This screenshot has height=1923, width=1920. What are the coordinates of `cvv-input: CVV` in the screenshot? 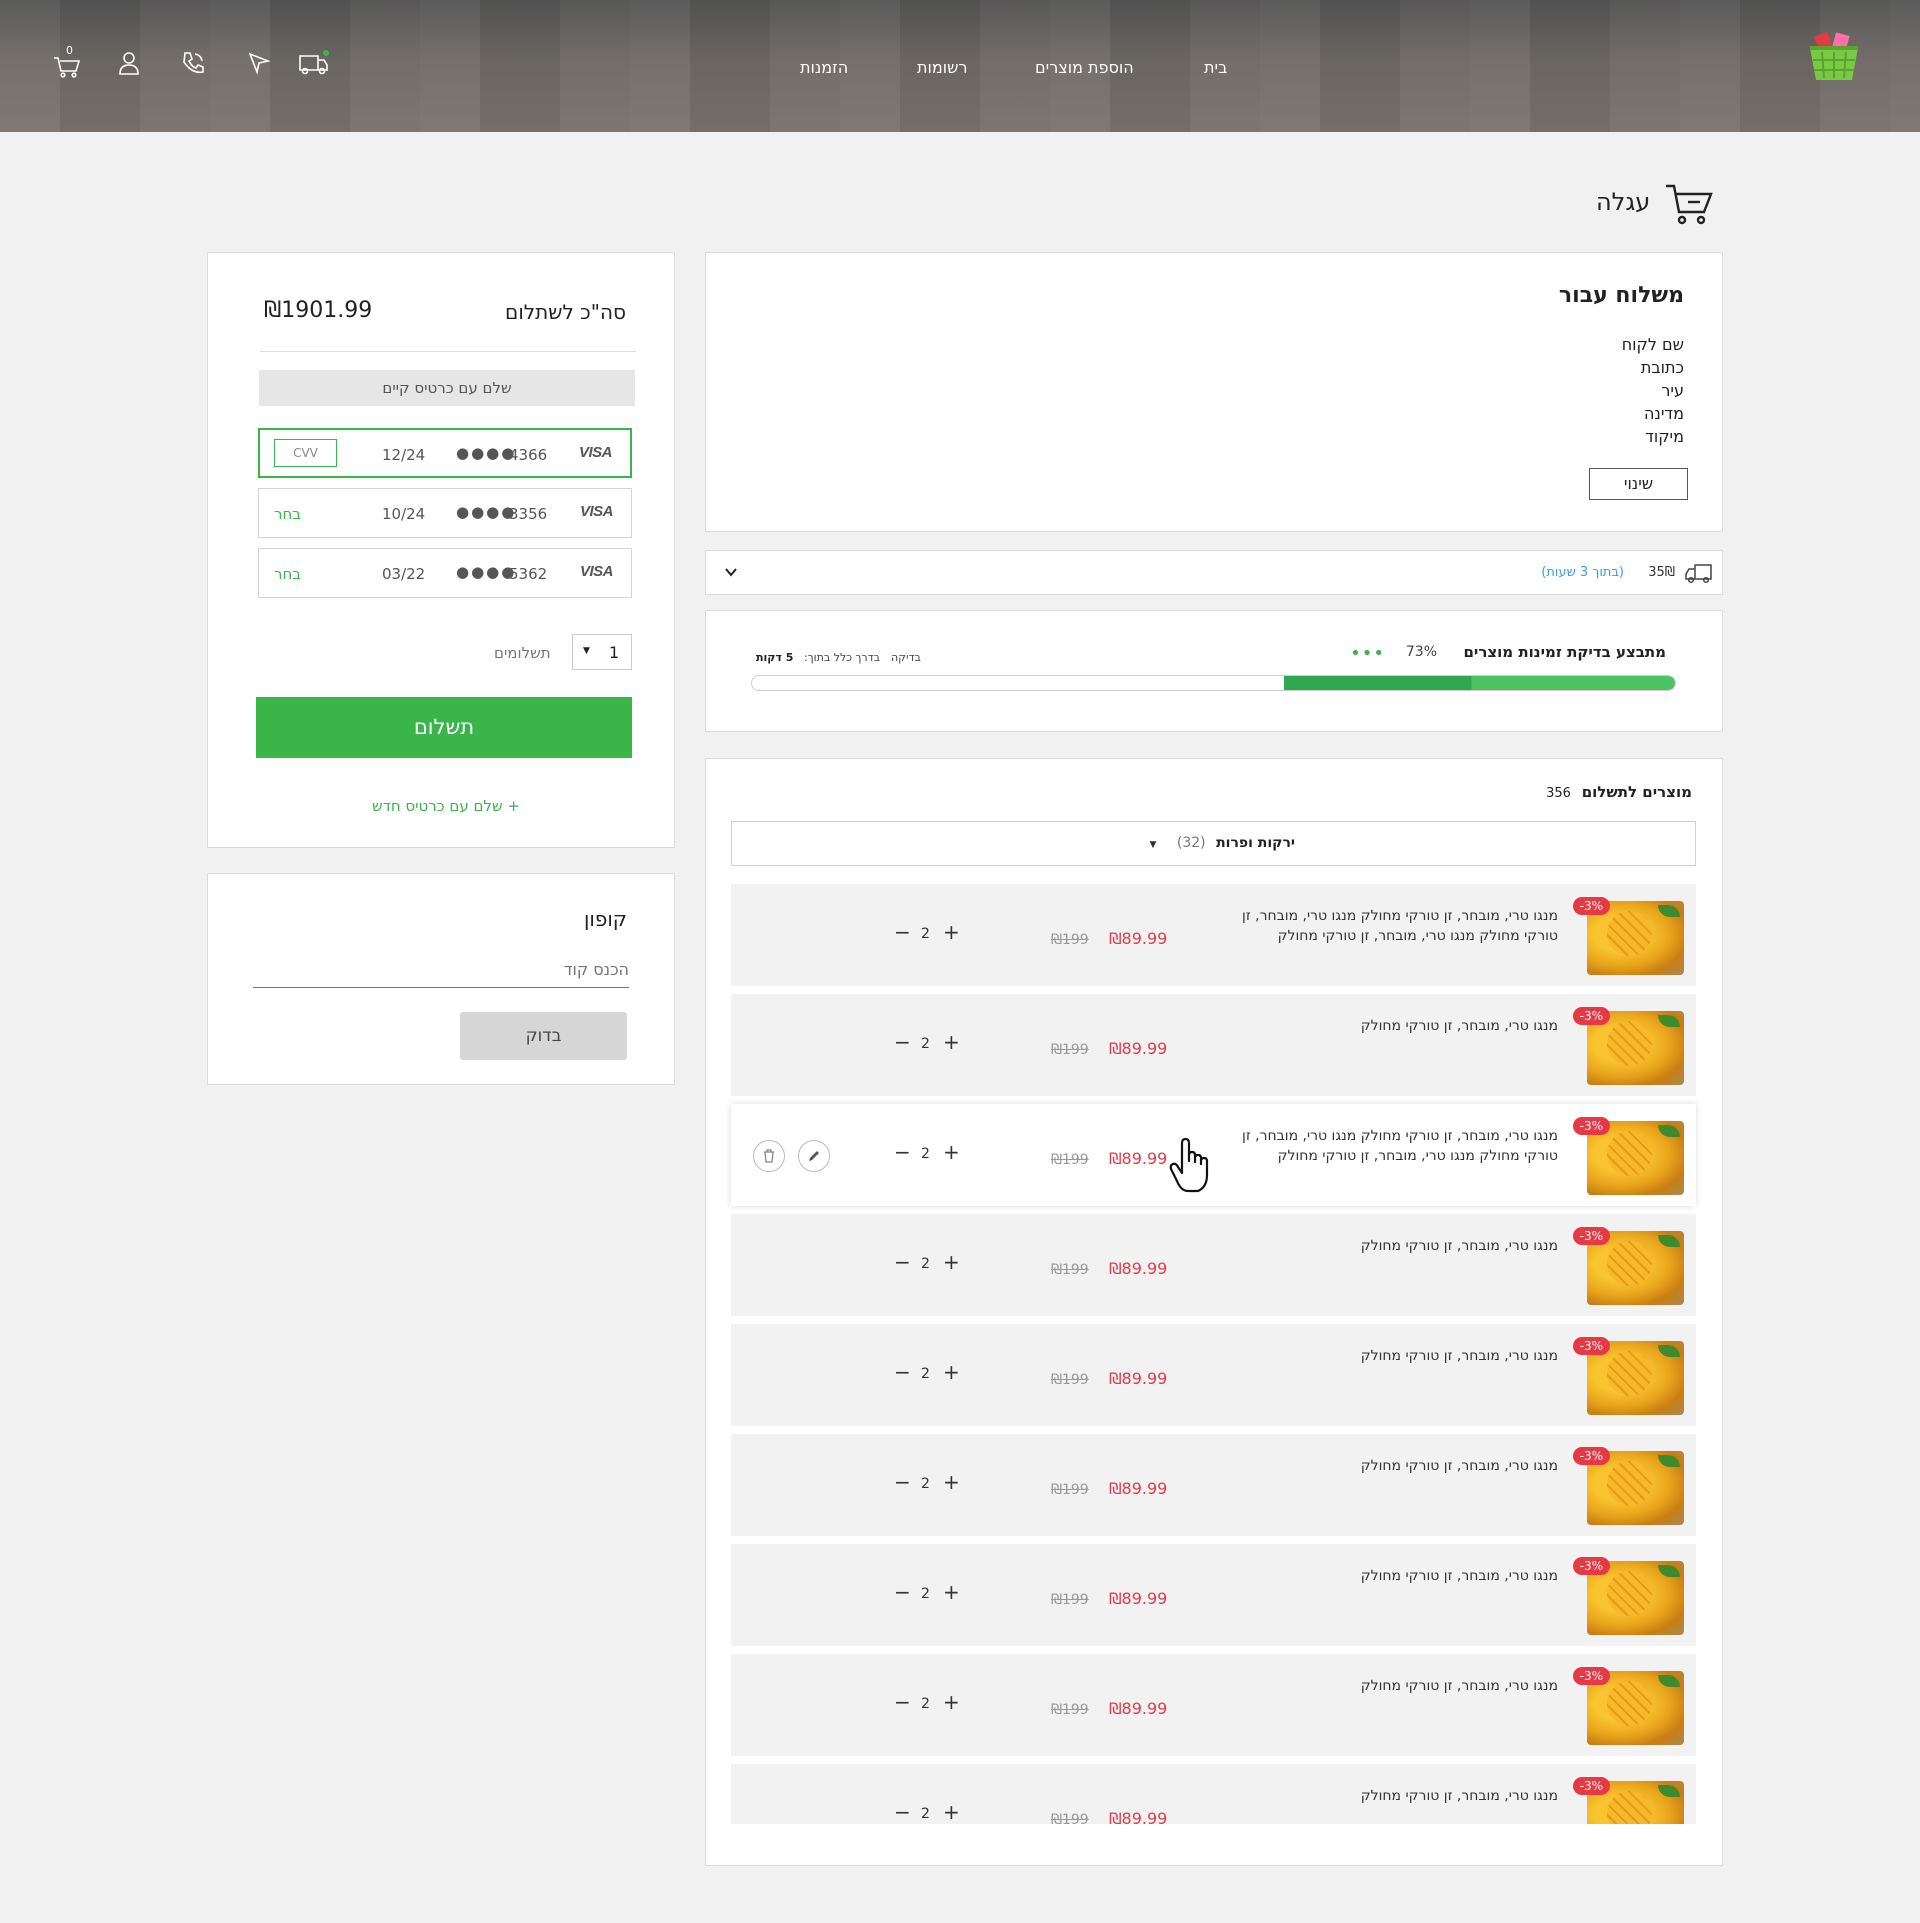 It's located at (305, 453).